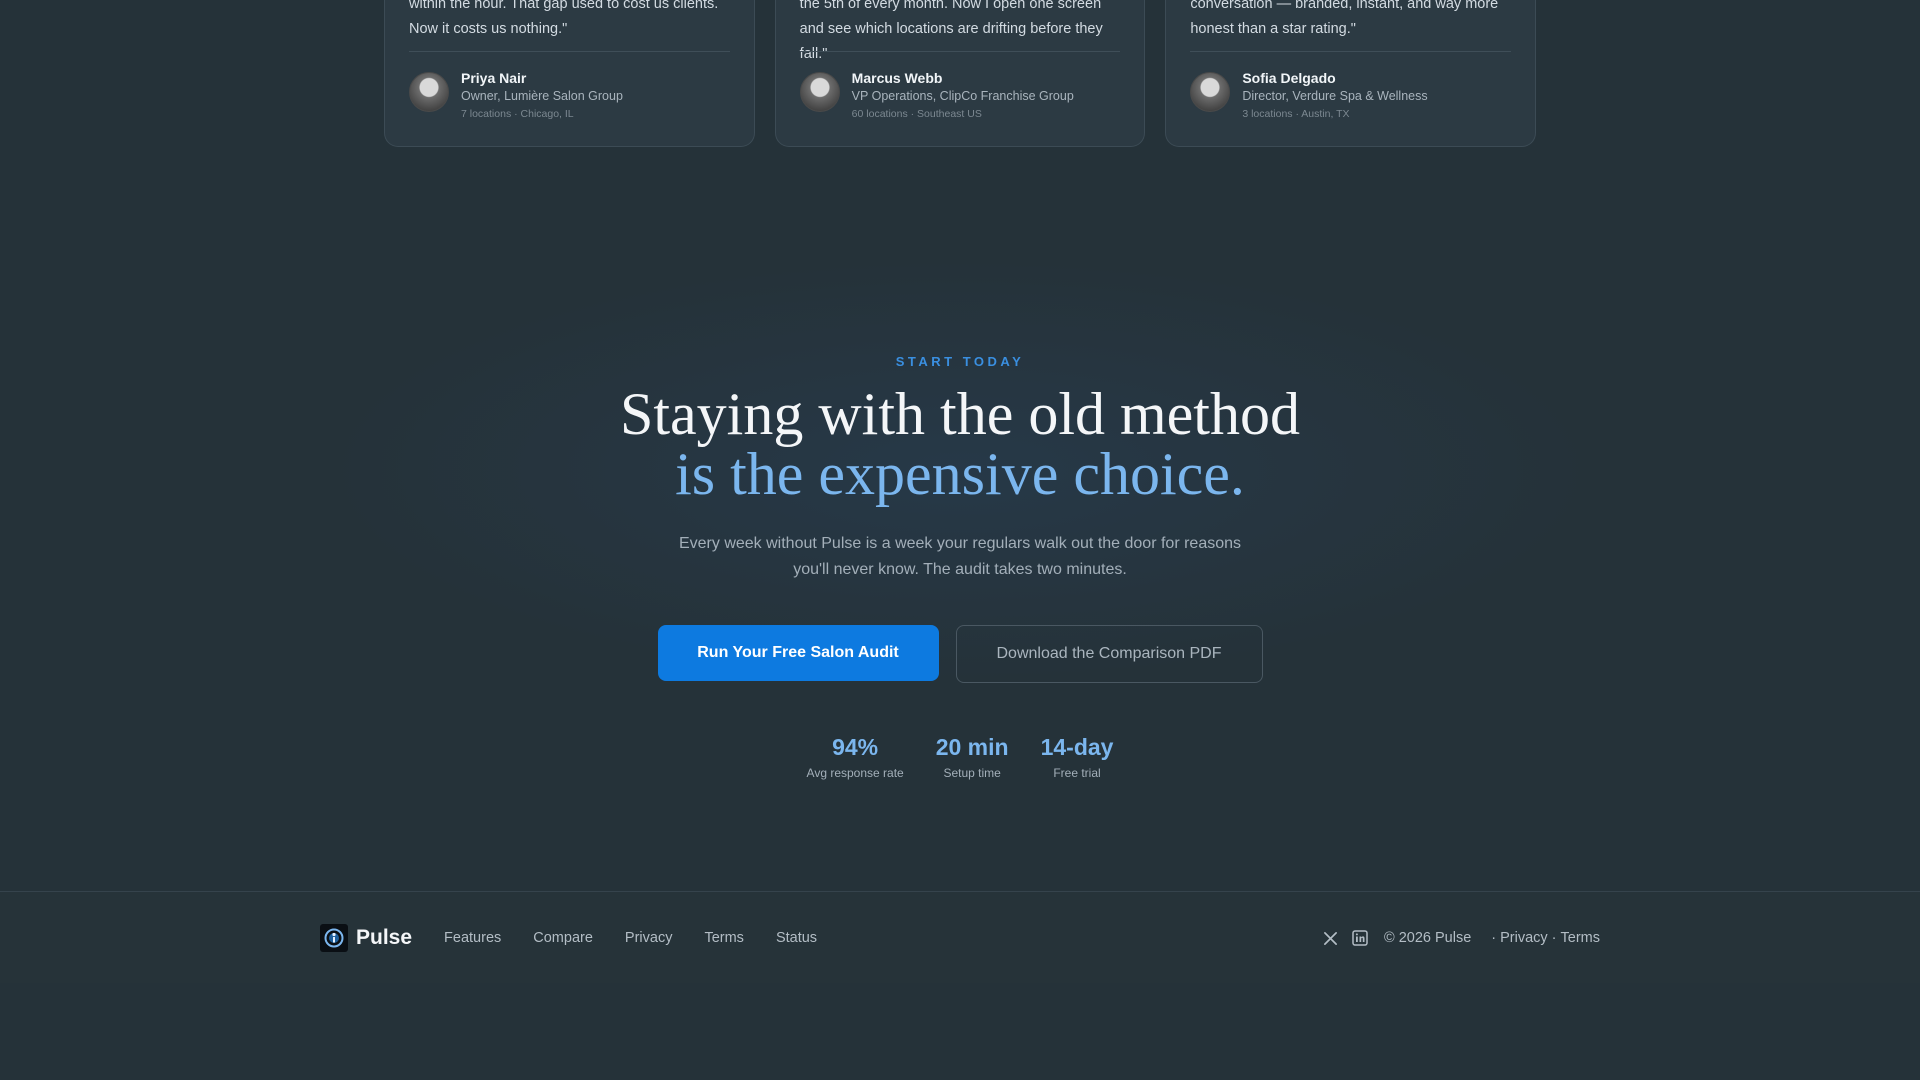 The image size is (1920, 1080). Describe the element at coordinates (494, 78) in the screenshot. I see `author-name: Priya Nair` at that location.